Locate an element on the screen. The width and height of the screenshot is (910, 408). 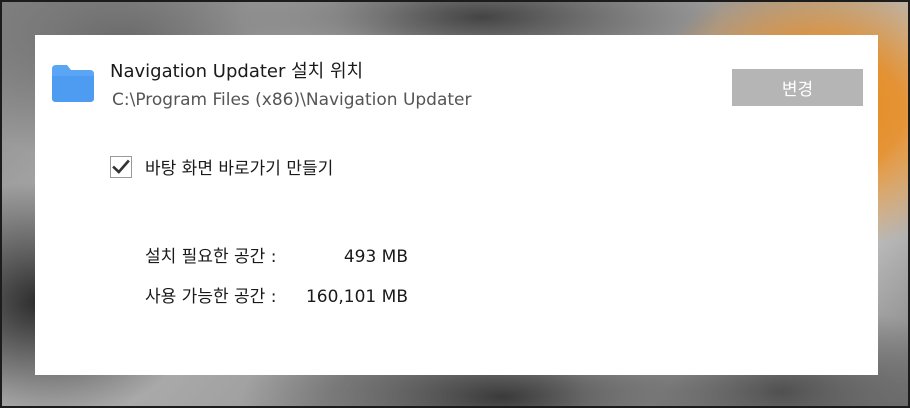
required-space-row: 설치 필요한 공간 : 493 MB is located at coordinates (276, 254).